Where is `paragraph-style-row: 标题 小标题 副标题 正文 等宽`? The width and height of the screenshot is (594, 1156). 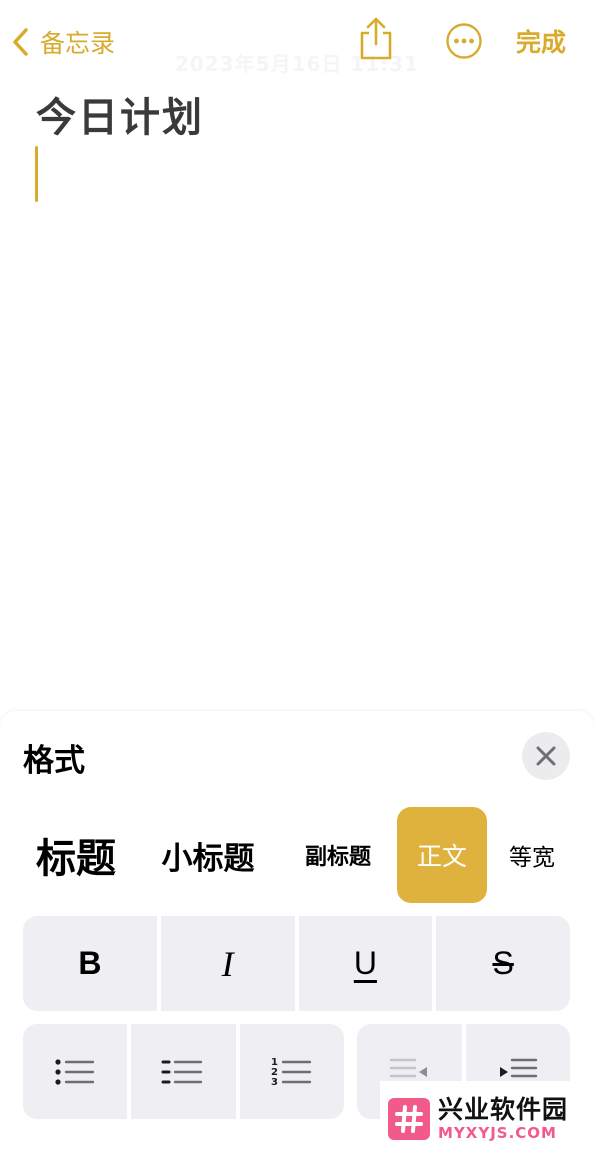
paragraph-style-row: 标题 小标题 副标题 正文 等宽 is located at coordinates (297, 855).